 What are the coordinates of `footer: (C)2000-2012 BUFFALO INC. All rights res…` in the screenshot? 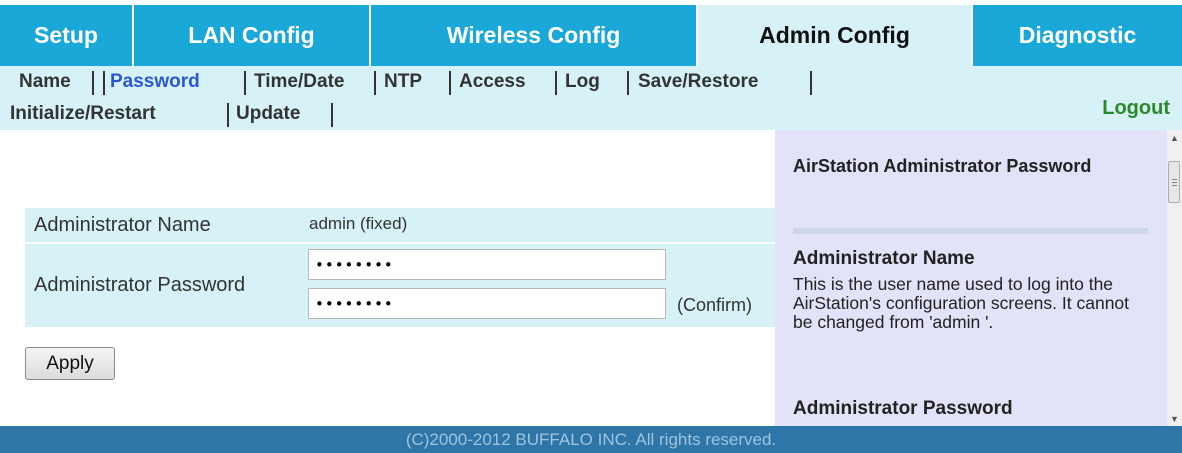 It's located at (591, 439).